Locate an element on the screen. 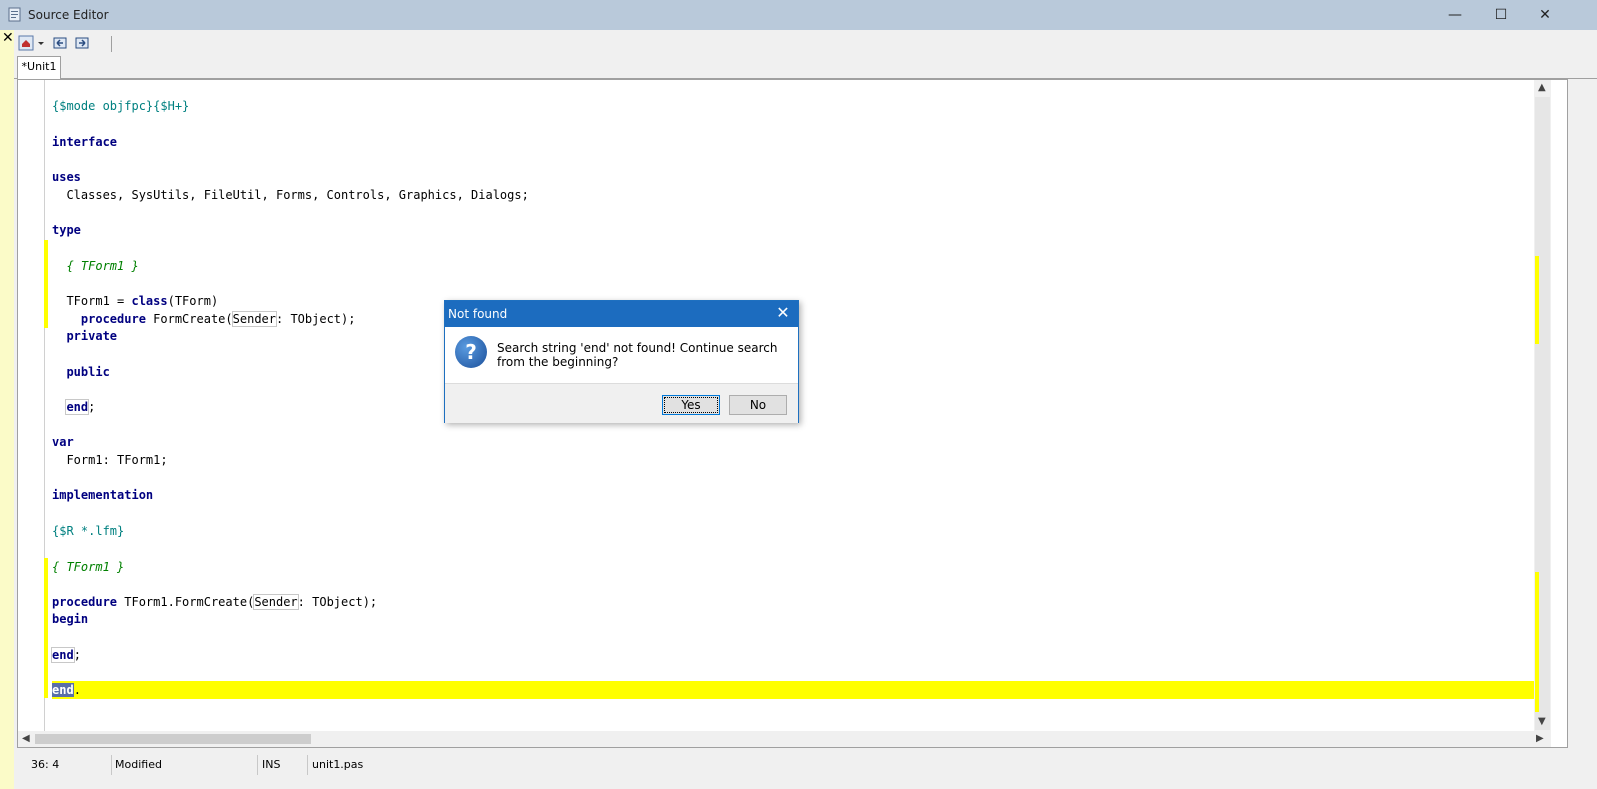  jump-forward-icon is located at coordinates (82, 43).